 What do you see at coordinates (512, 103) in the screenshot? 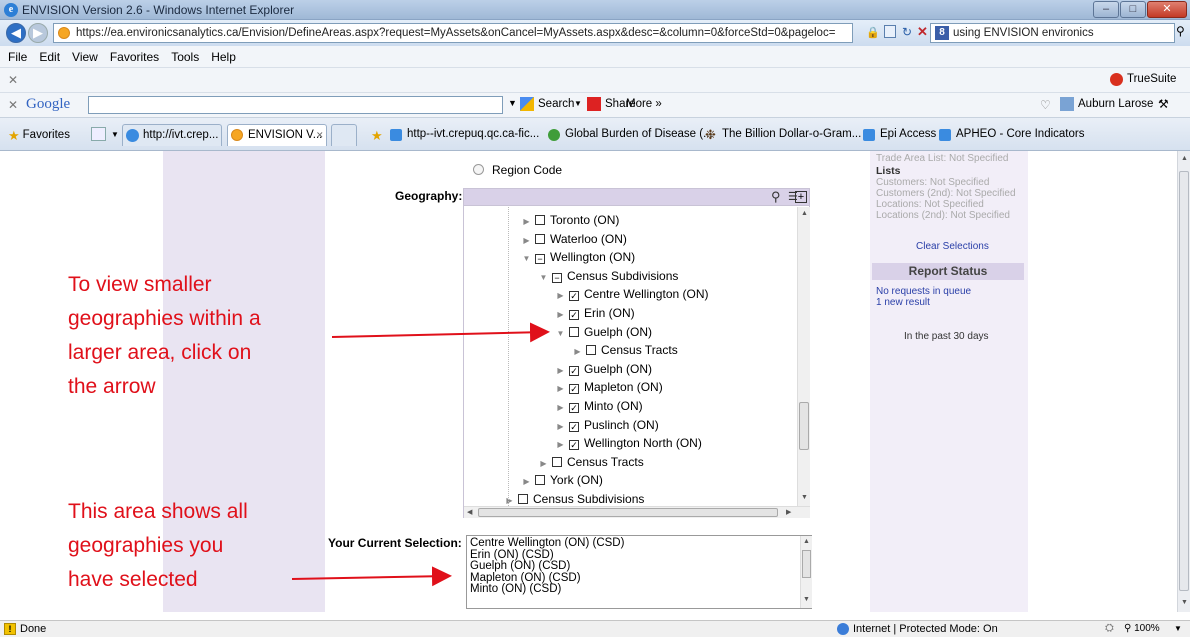
I see `chevron-down-icon: ▼` at bounding box center [512, 103].